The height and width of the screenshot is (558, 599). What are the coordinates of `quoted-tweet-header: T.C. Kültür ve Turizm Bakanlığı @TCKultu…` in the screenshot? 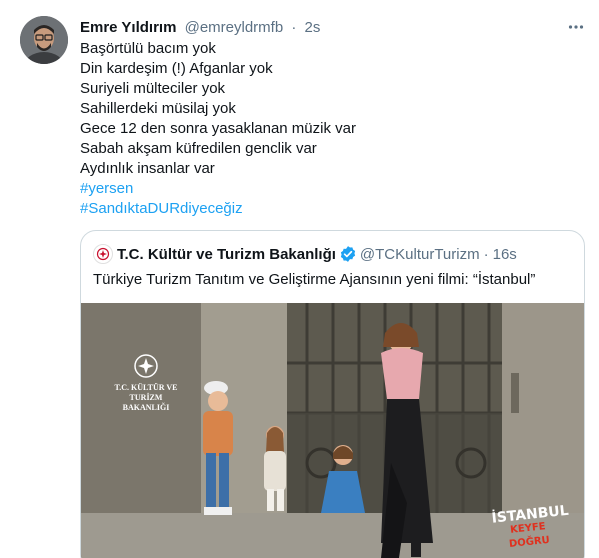 It's located at (305, 254).